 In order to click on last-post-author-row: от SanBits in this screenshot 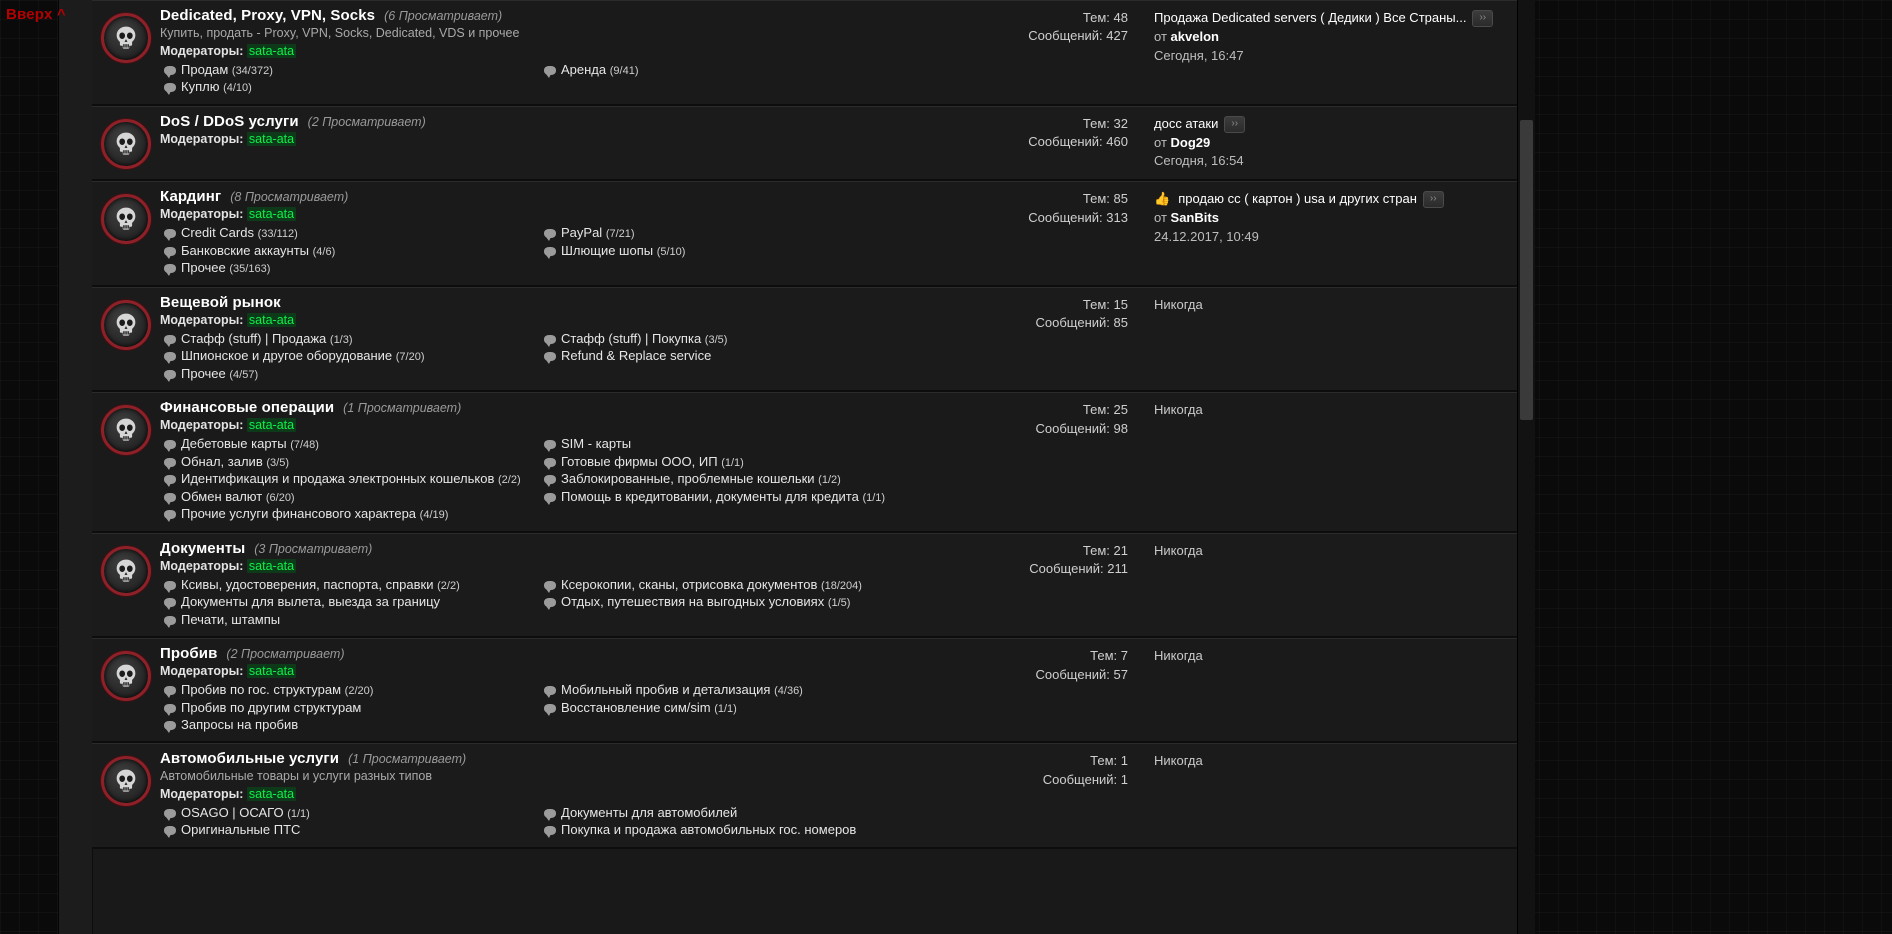, I will do `click(1331, 218)`.